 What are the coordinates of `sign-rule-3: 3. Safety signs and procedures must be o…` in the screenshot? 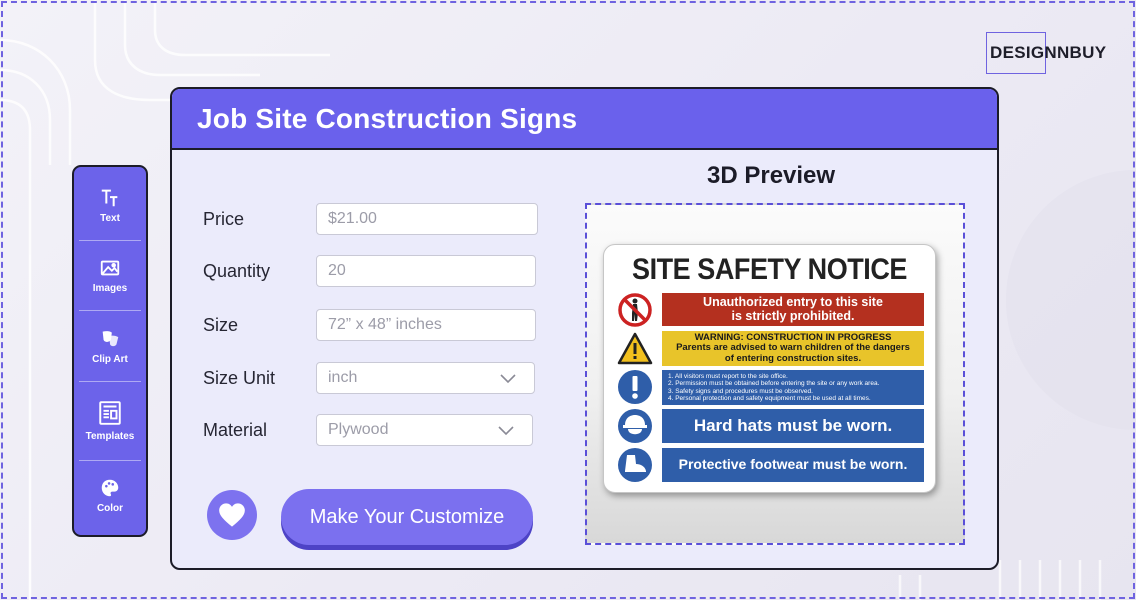 It's located at (740, 391).